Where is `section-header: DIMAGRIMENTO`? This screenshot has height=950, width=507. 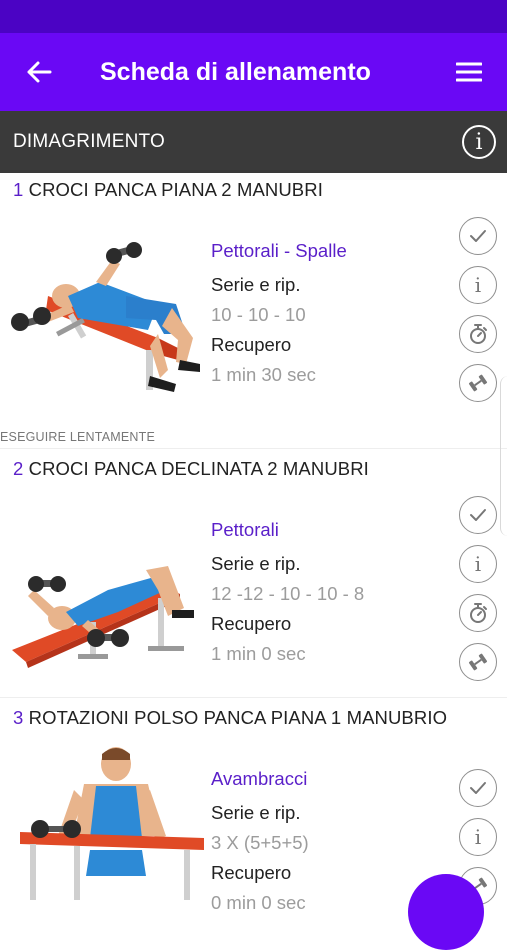 section-header: DIMAGRIMENTO is located at coordinates (253, 142).